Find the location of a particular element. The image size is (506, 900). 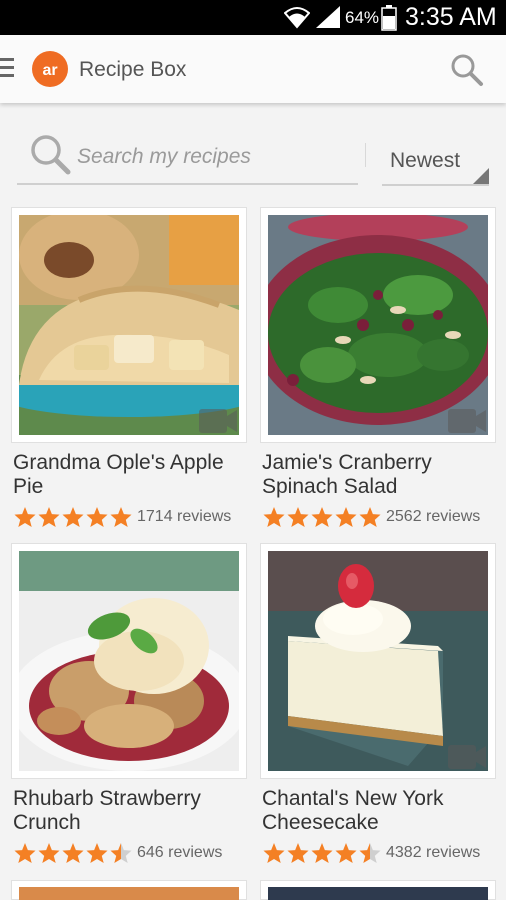

search-row: Newest is located at coordinates (253, 150).